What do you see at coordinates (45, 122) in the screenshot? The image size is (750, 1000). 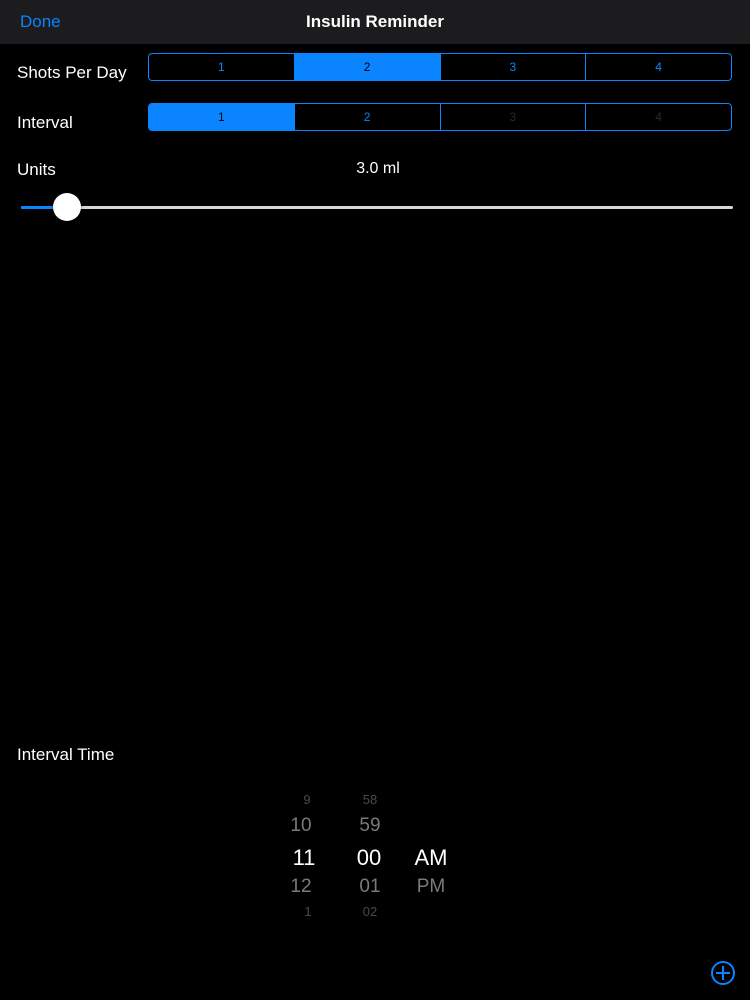 I see `interval-label: Interval` at bounding box center [45, 122].